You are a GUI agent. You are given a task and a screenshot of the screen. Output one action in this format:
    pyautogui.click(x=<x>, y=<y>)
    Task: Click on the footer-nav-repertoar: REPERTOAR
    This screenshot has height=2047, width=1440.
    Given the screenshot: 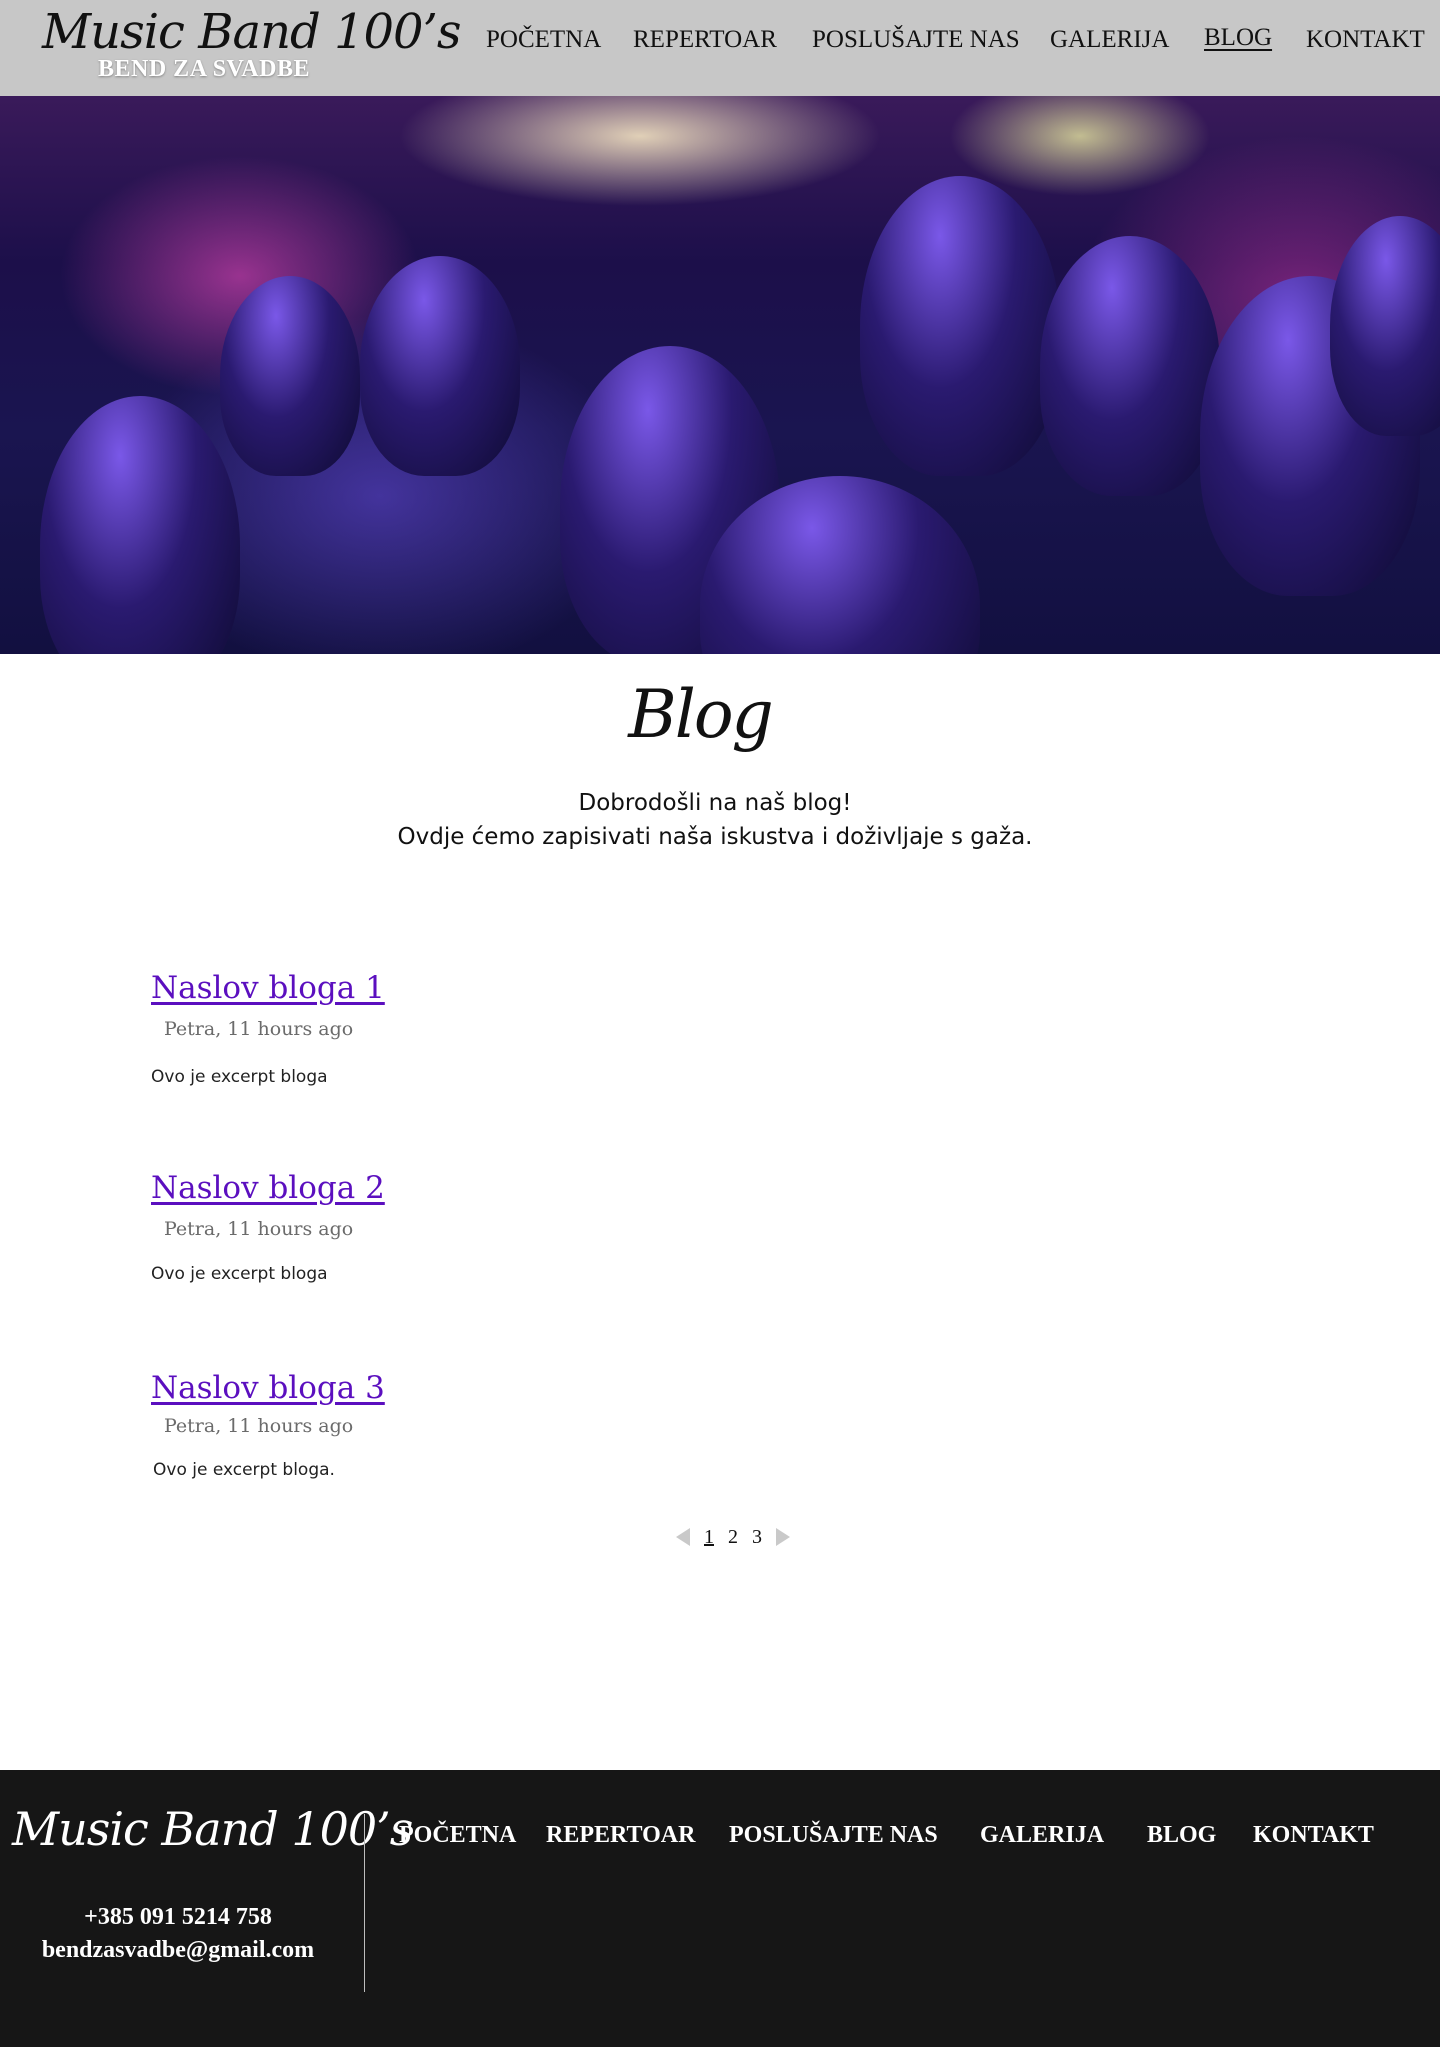 What is the action you would take?
    pyautogui.click(x=620, y=1835)
    